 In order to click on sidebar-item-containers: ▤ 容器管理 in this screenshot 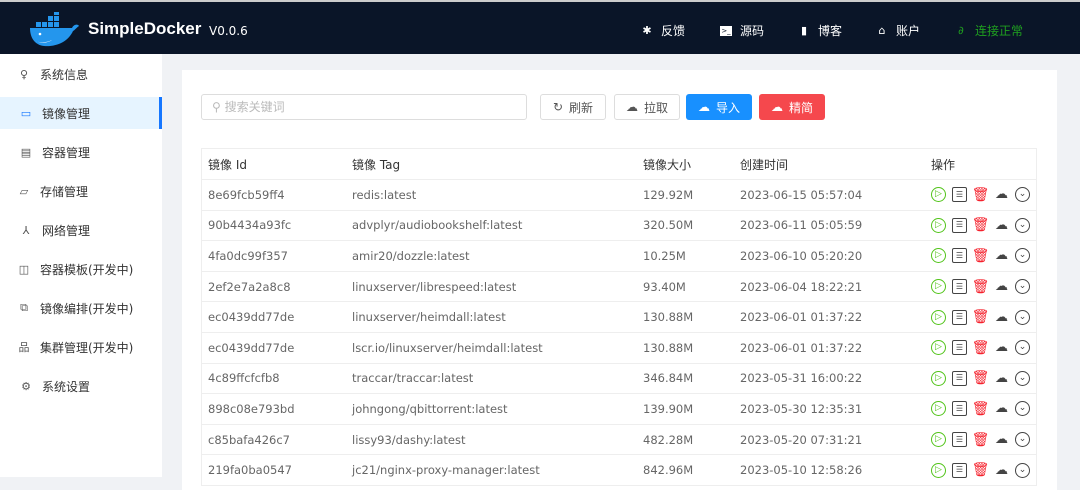, I will do `click(81, 152)`.